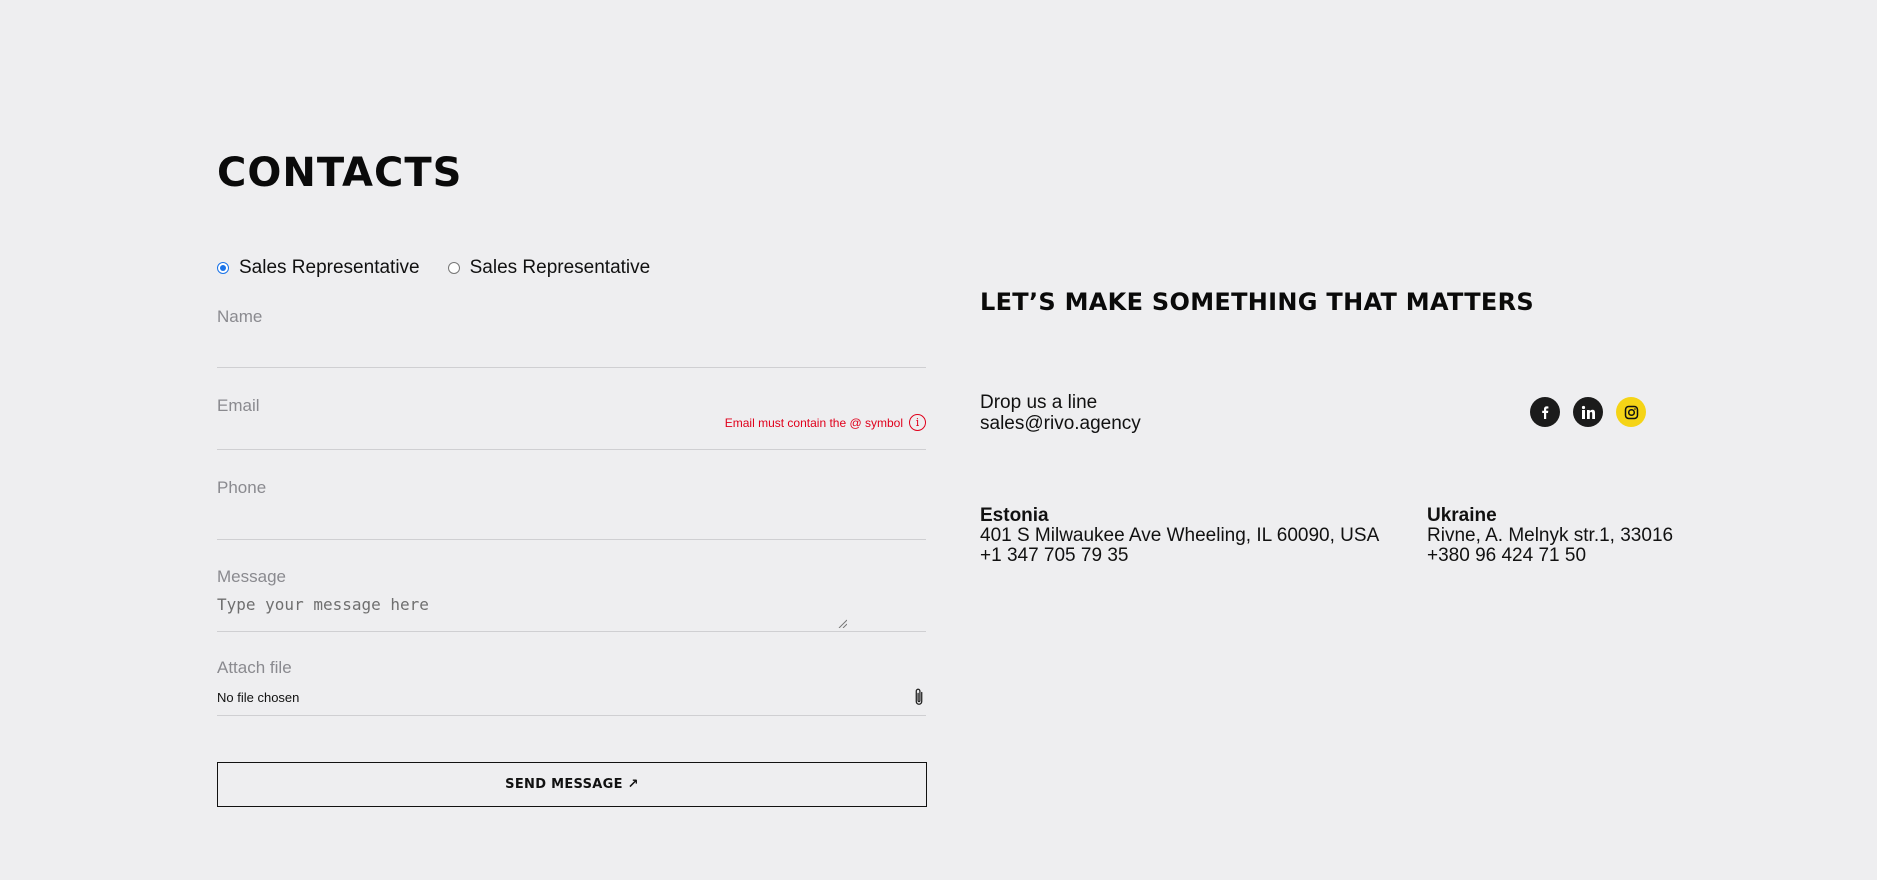 The height and width of the screenshot is (880, 1877). What do you see at coordinates (1257, 302) in the screenshot?
I see `tagline-heading: LET’S MAKE SOMETHING THAT MATTERS` at bounding box center [1257, 302].